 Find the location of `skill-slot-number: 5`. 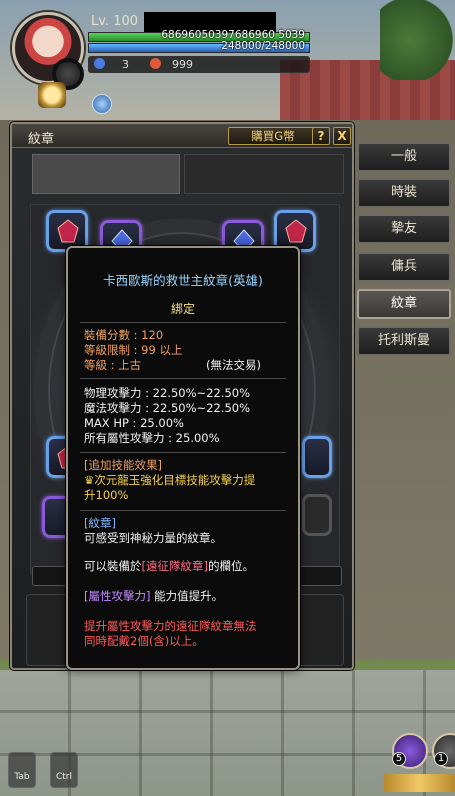

skill-slot-number: 5 is located at coordinates (399, 759).